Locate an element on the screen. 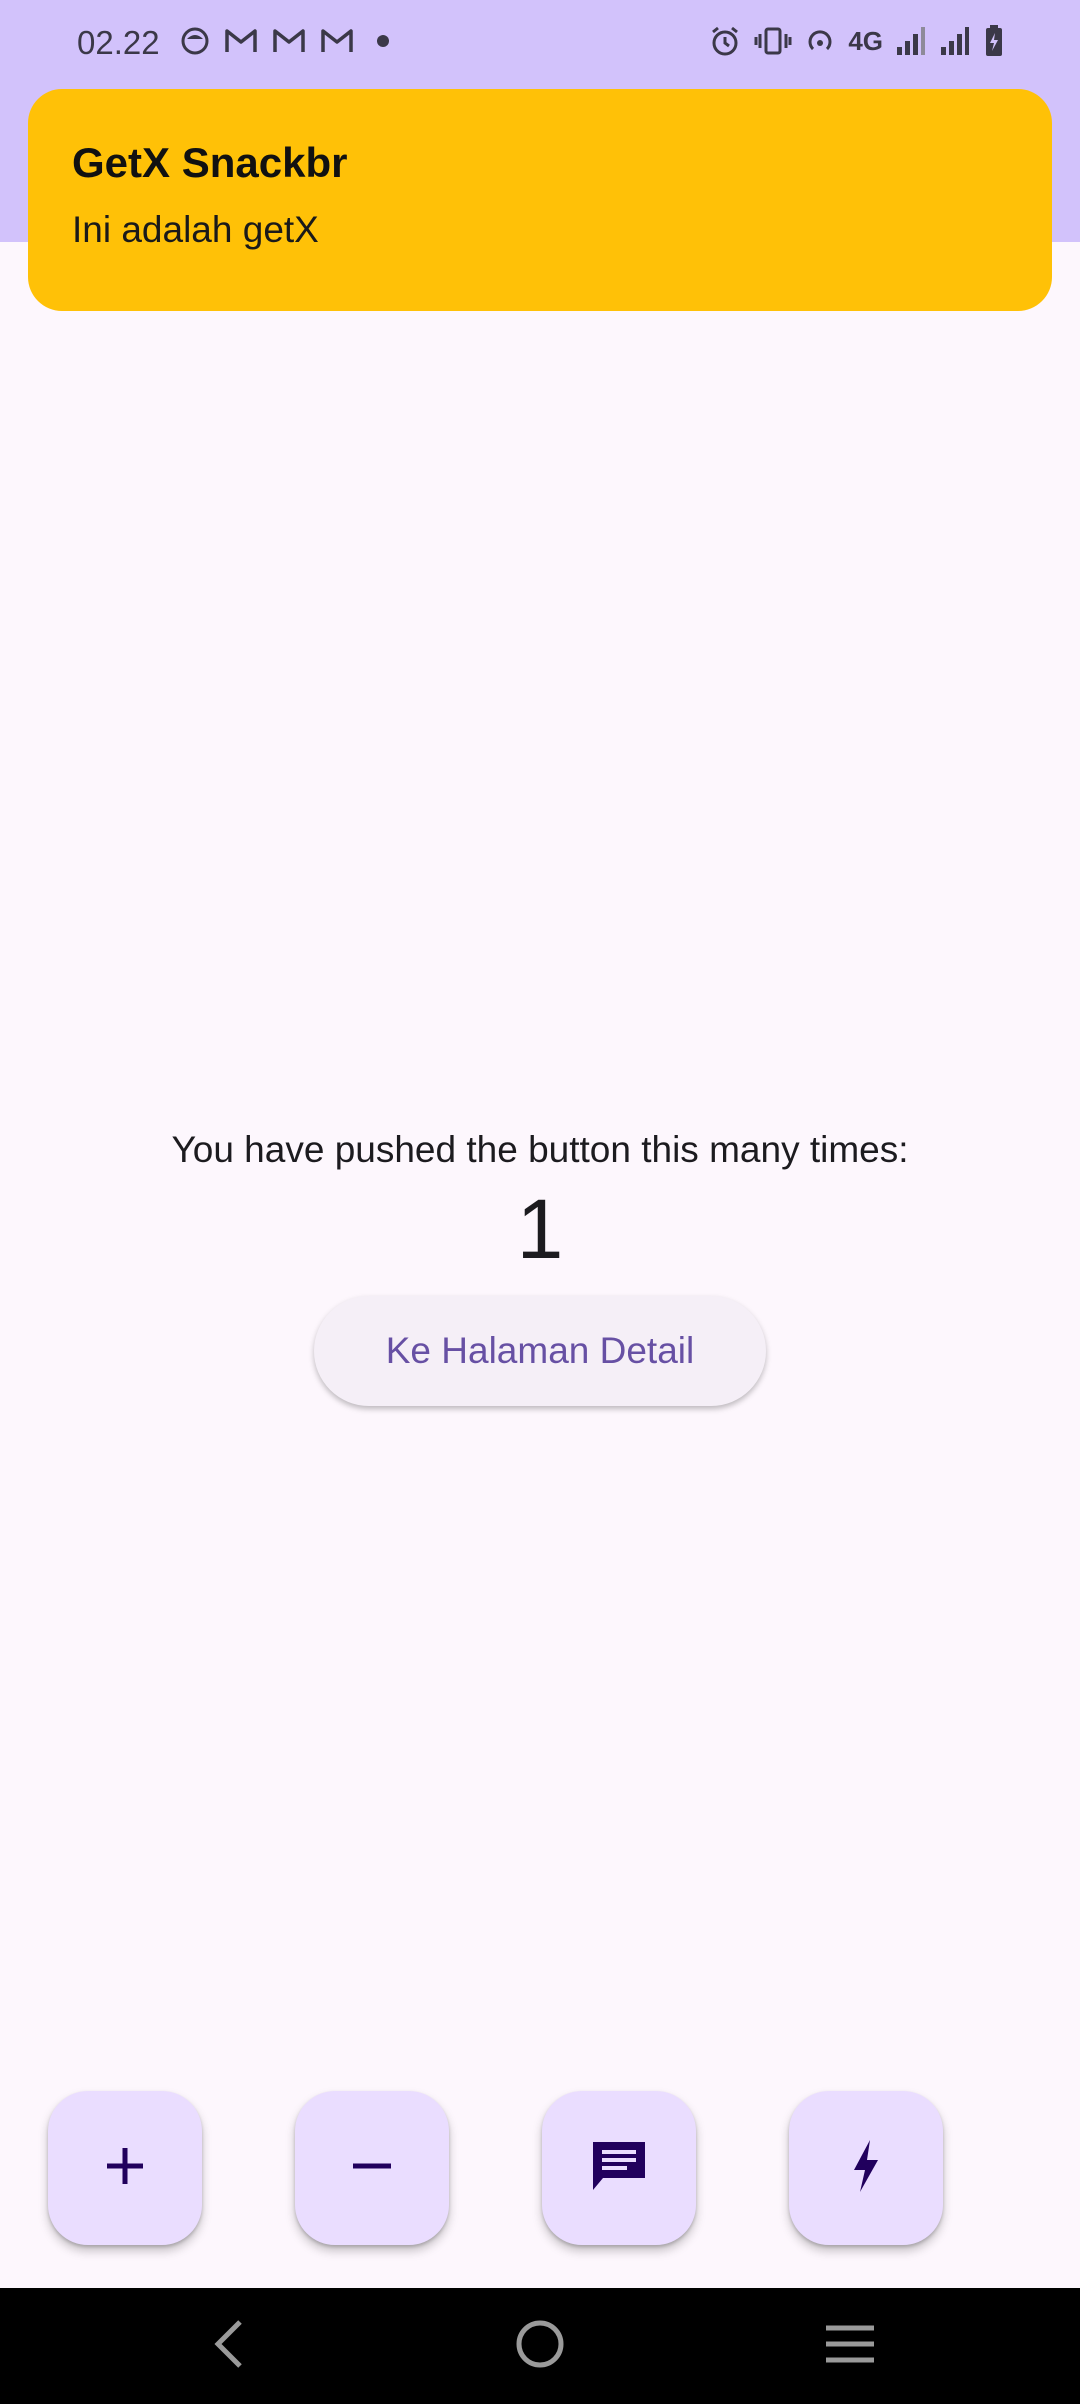 Image resolution: width=1080 pixels, height=2404 pixels. system-icons: 4G is located at coordinates (856, 41).